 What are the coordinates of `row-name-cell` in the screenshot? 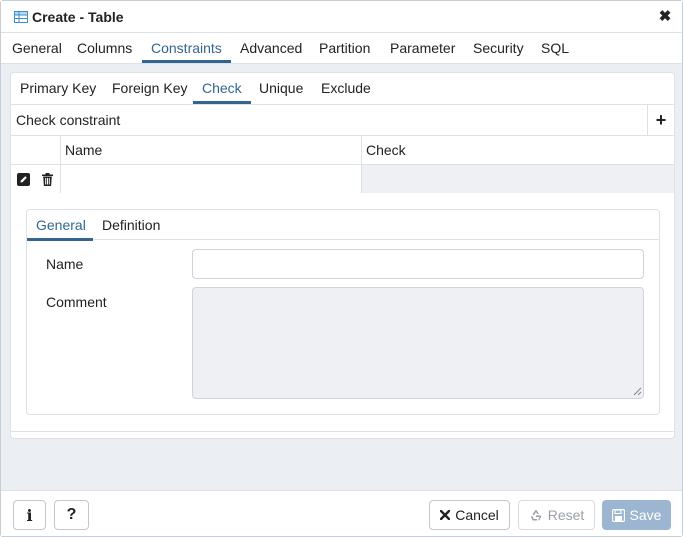 It's located at (211, 179).